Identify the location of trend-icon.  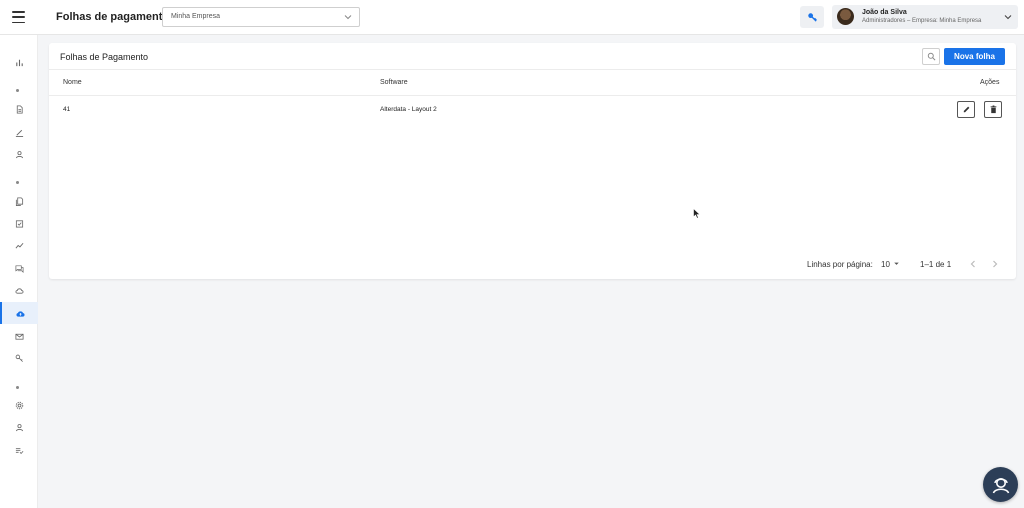
(19, 245).